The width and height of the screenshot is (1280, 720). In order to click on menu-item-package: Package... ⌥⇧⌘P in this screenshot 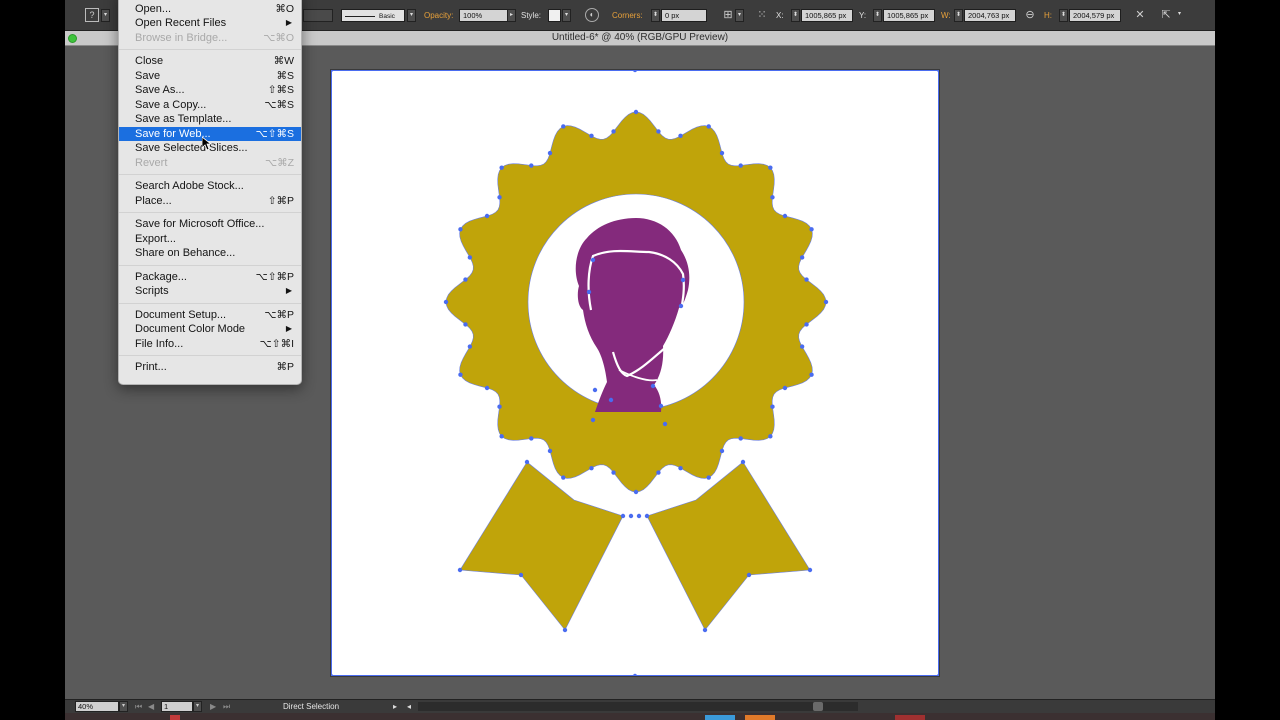, I will do `click(210, 277)`.